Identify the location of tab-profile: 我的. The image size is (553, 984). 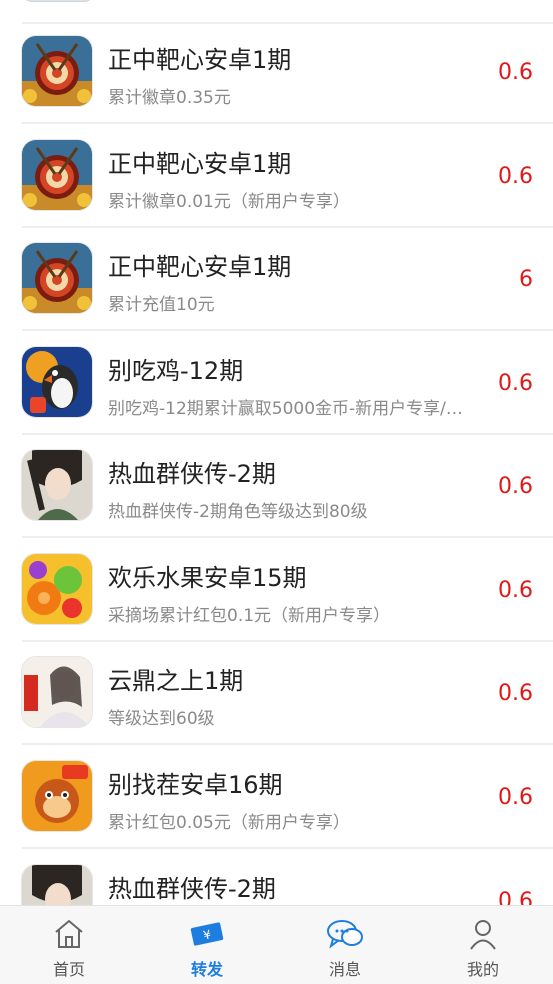
(483, 945).